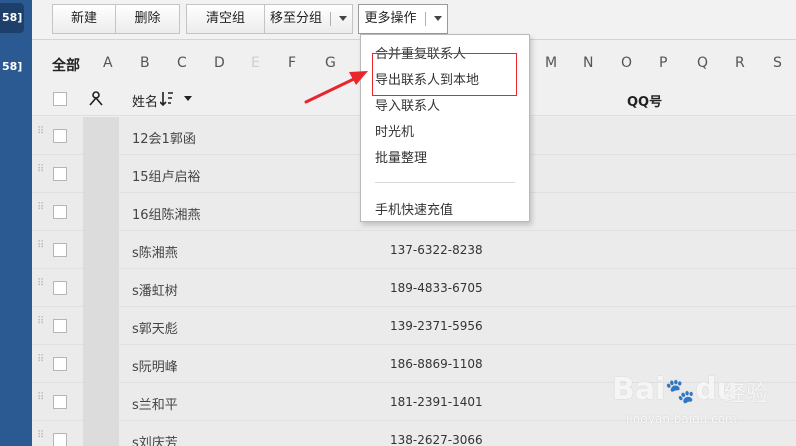 Image resolution: width=796 pixels, height=446 pixels. I want to click on filter-letter-p: P, so click(663, 63).